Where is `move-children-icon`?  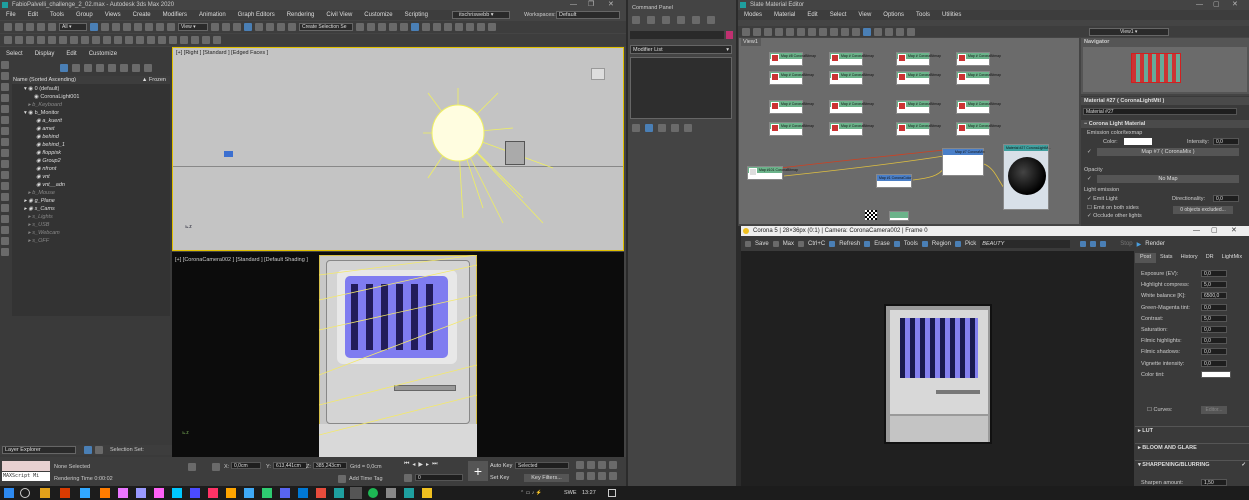 move-children-icon is located at coordinates (823, 31).